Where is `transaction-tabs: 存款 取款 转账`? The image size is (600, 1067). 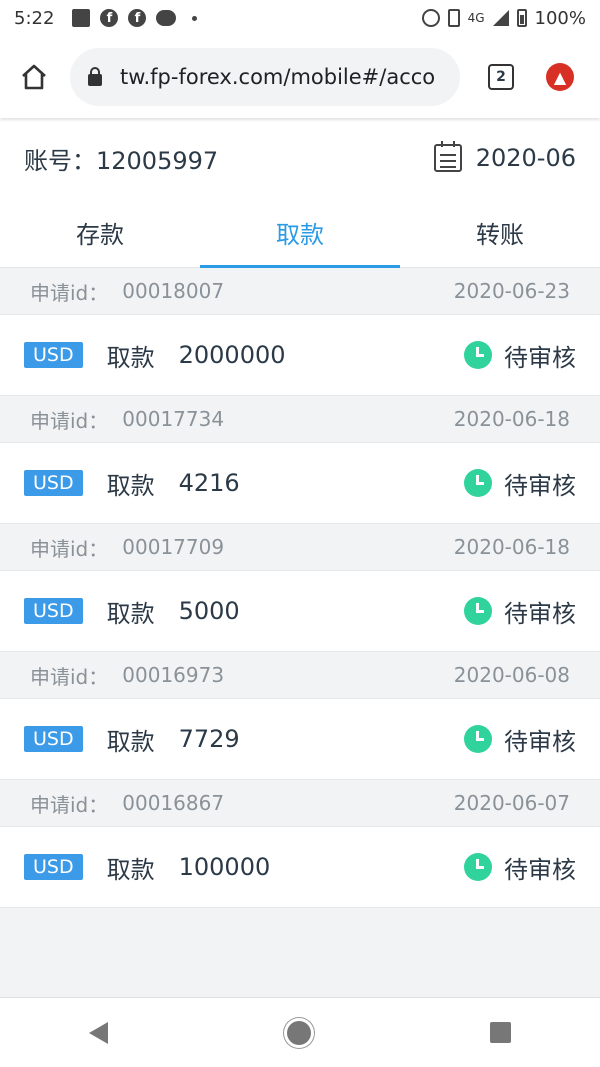
transaction-tabs: 存款 取款 转账 is located at coordinates (300, 233).